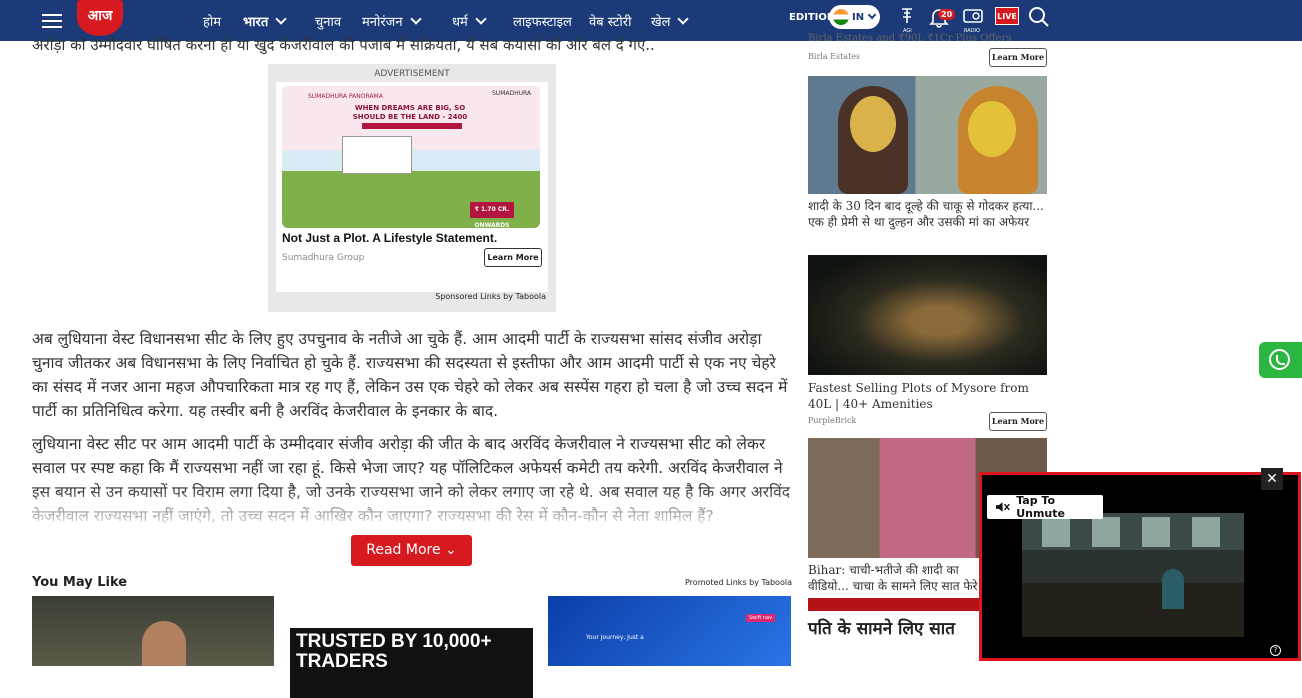 The width and height of the screenshot is (1302, 698). I want to click on nav-item-label: मनोरंजन, so click(382, 22).